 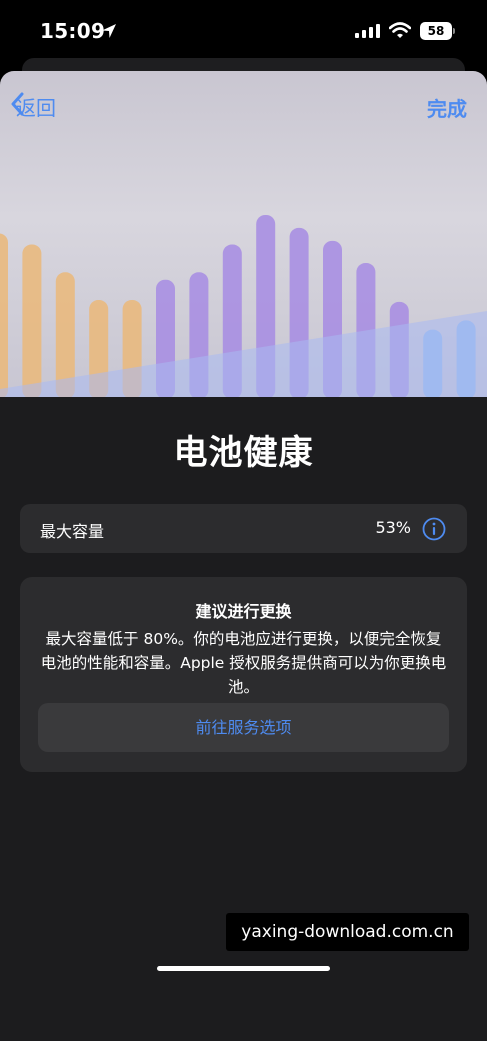 What do you see at coordinates (243, 453) in the screenshot?
I see `page-title: 电池健康` at bounding box center [243, 453].